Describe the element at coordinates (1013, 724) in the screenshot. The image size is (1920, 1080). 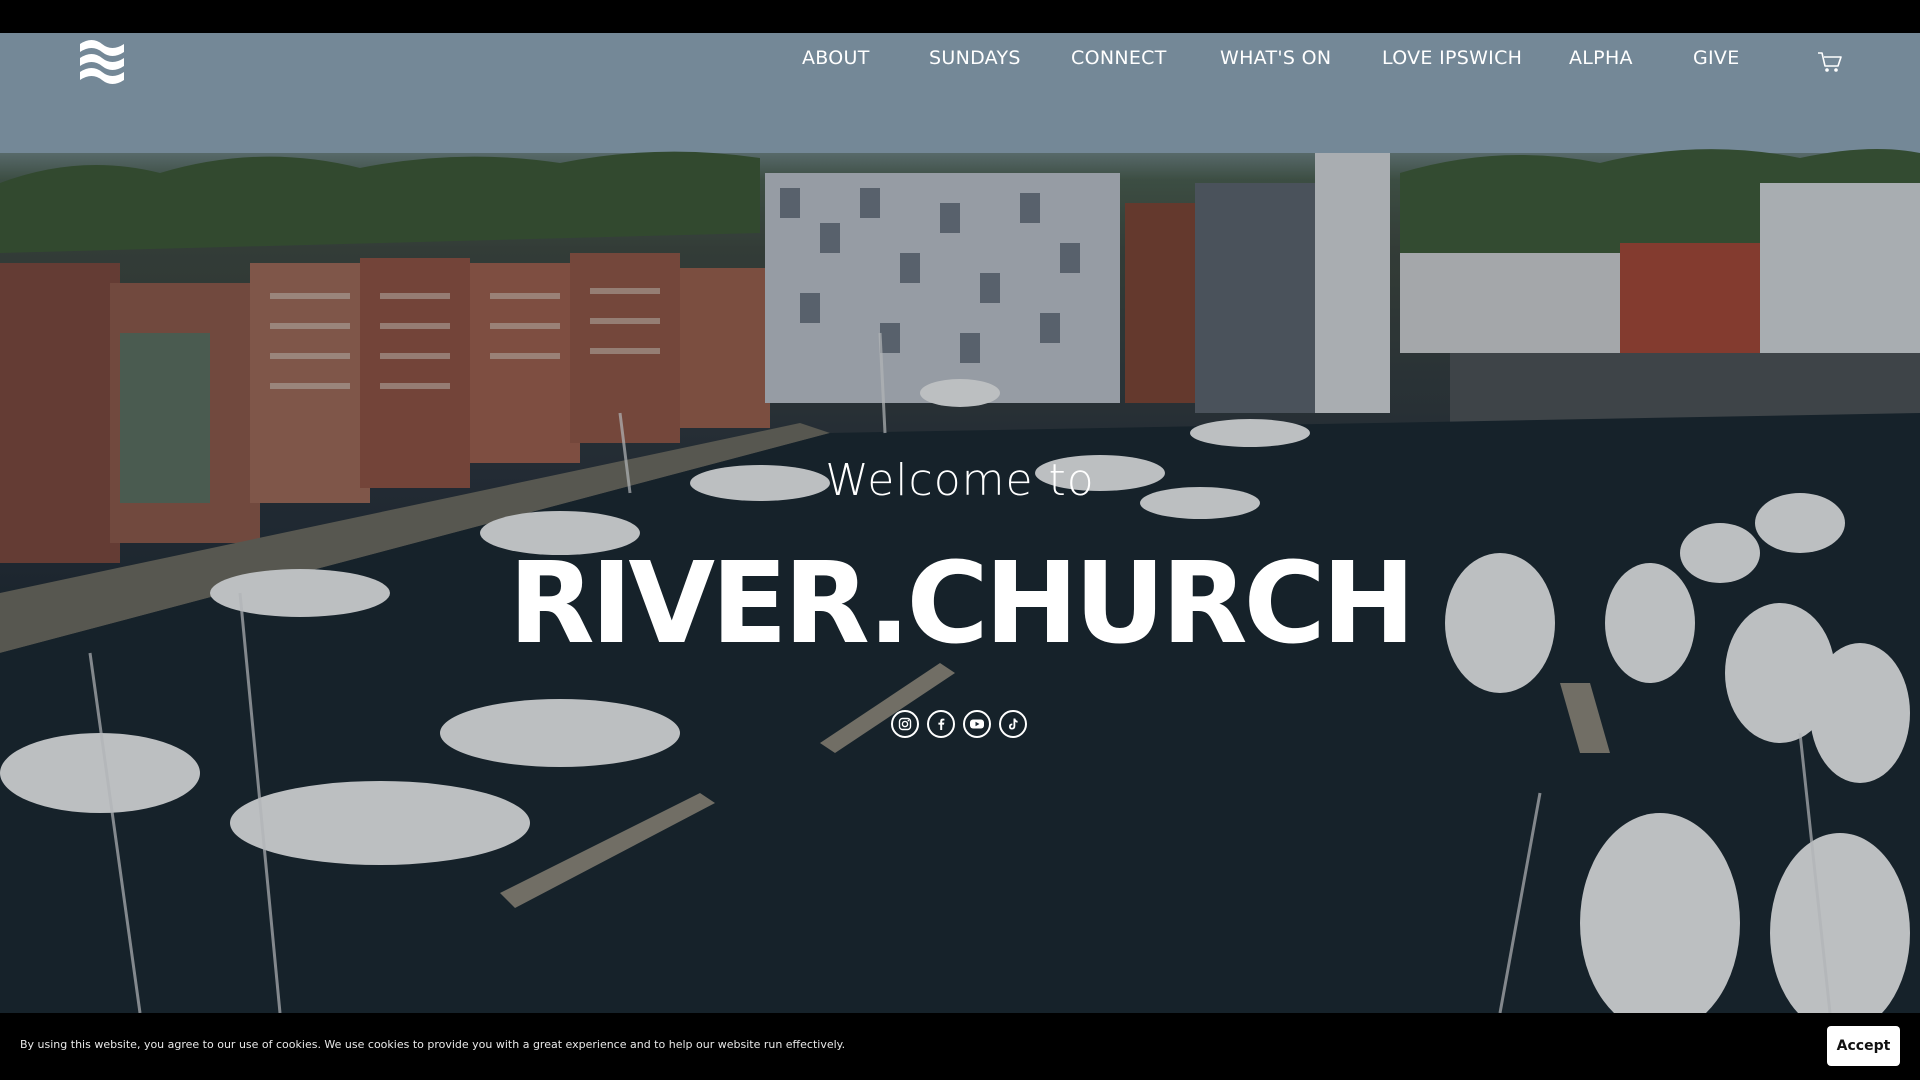
I see `tiktok-icon` at that location.